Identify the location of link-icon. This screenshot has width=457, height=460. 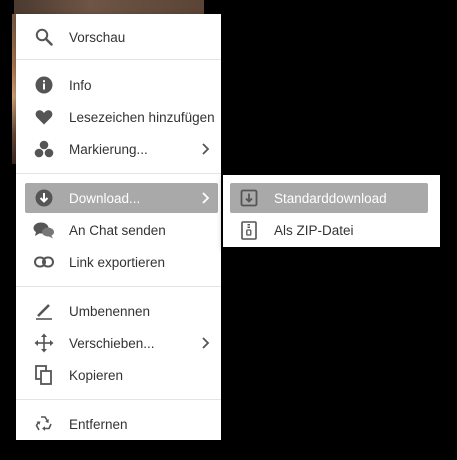
(44, 262).